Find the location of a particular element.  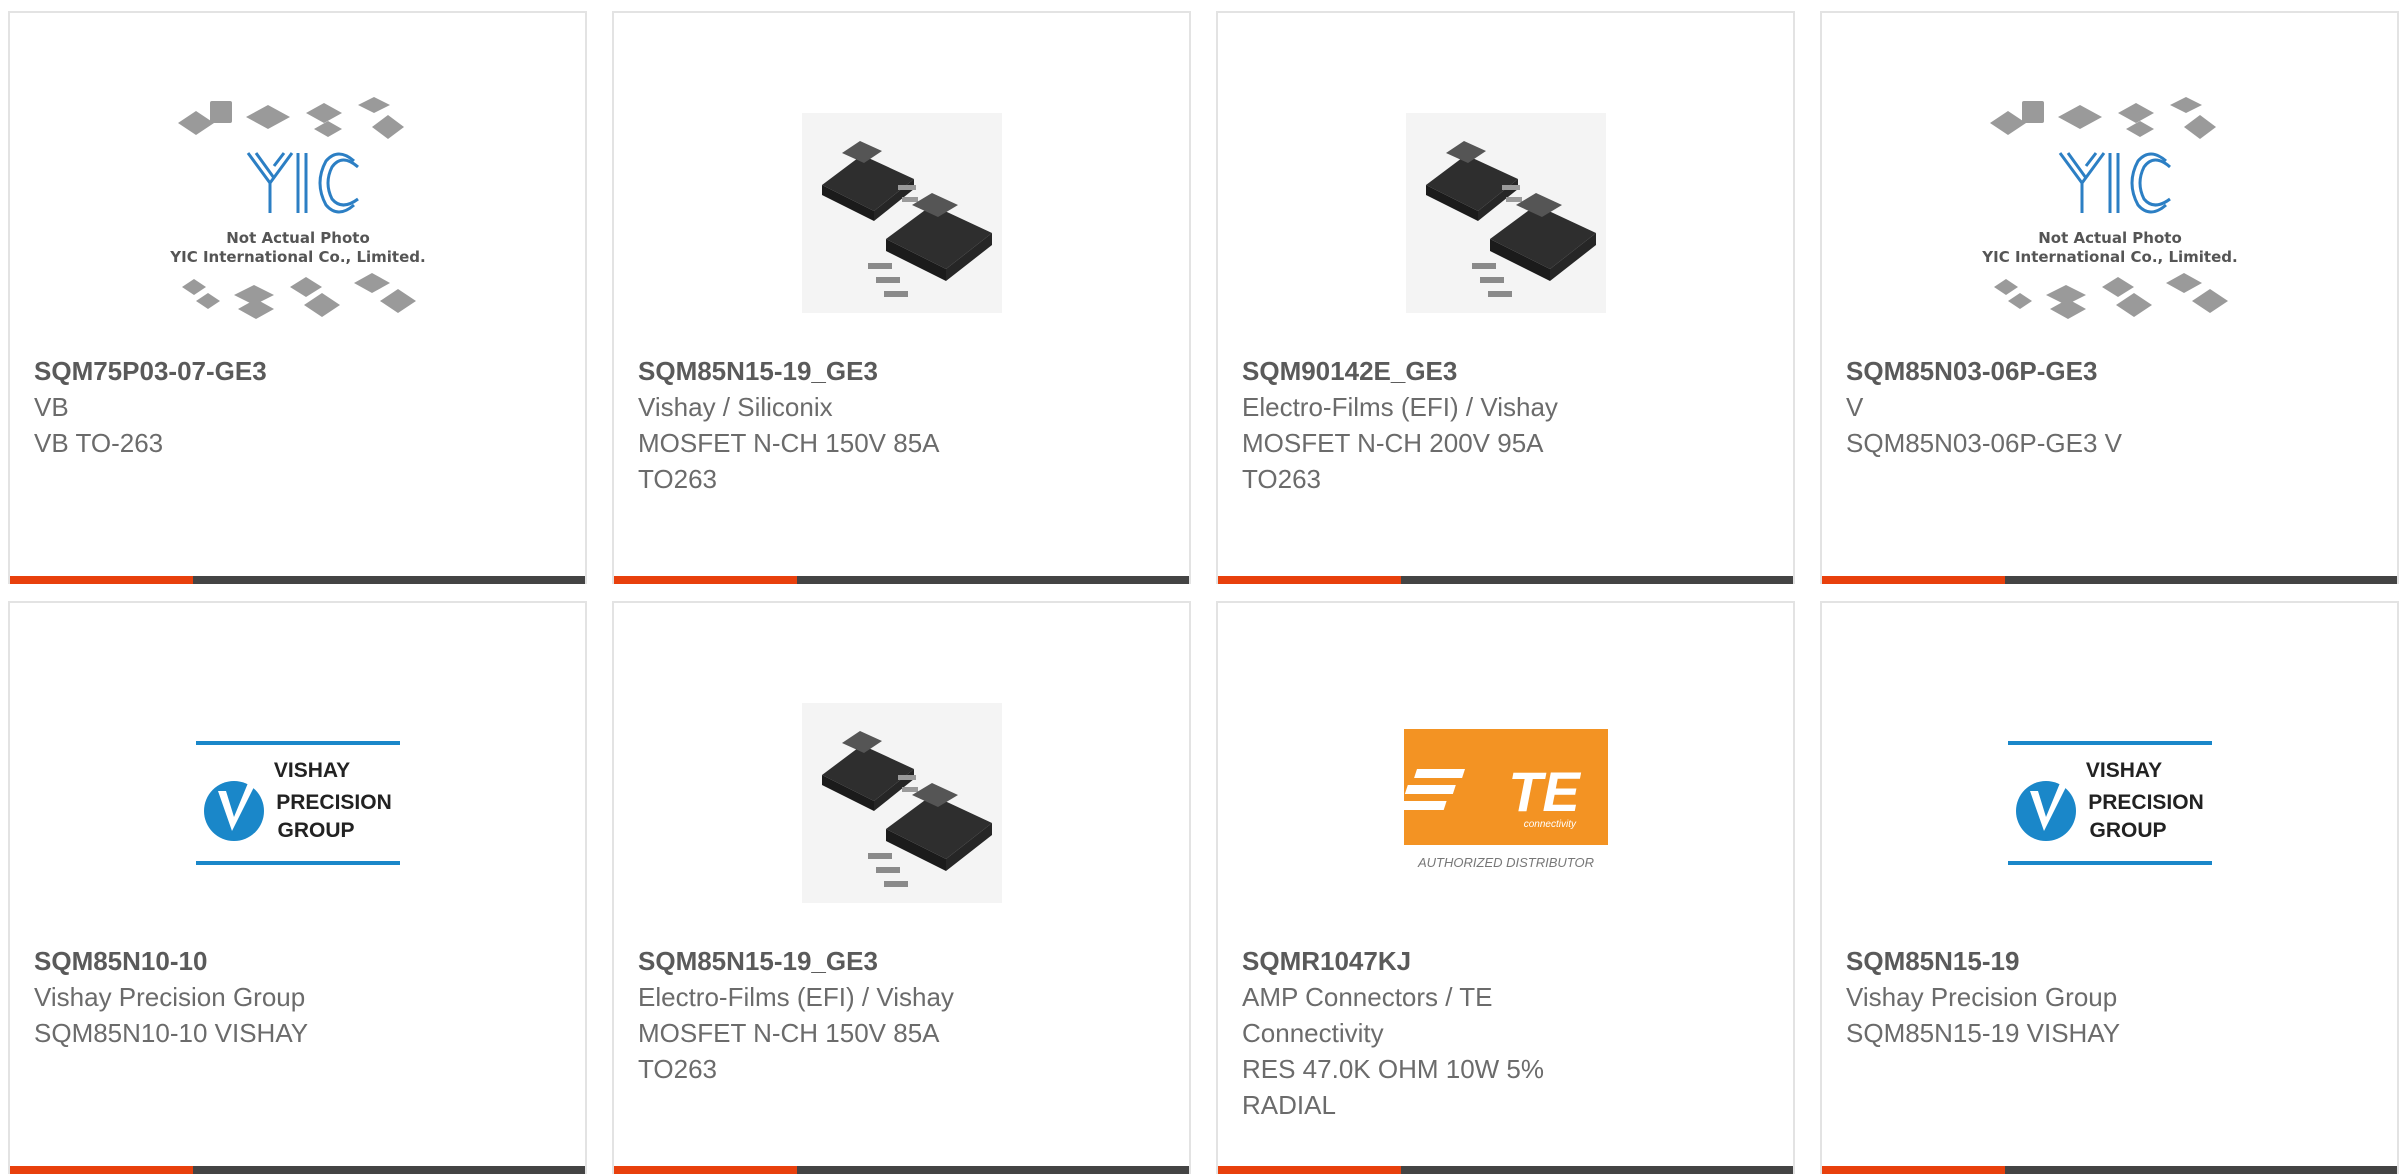

manufacturer-cont: Connectivity is located at coordinates (1313, 1033).